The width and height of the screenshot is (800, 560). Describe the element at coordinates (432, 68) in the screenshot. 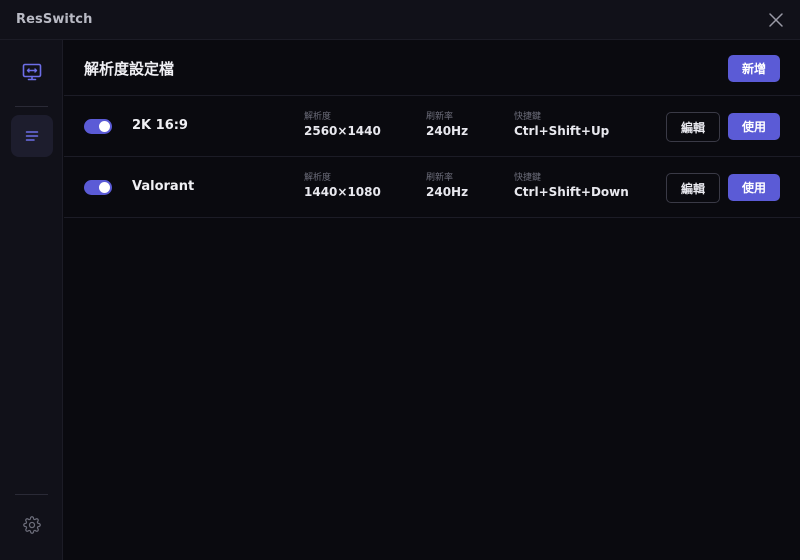

I see `page-header: 解析度設定檔 新增` at that location.